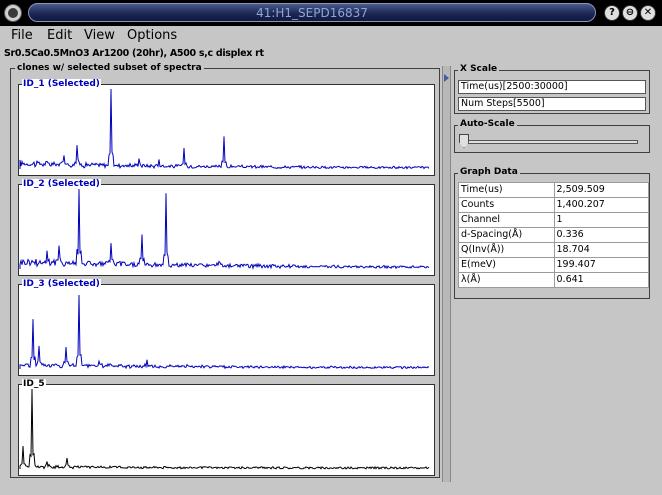 This screenshot has height=495, width=662. Describe the element at coordinates (506, 250) in the screenshot. I see `row-key: Q(Inv(Å))` at that location.